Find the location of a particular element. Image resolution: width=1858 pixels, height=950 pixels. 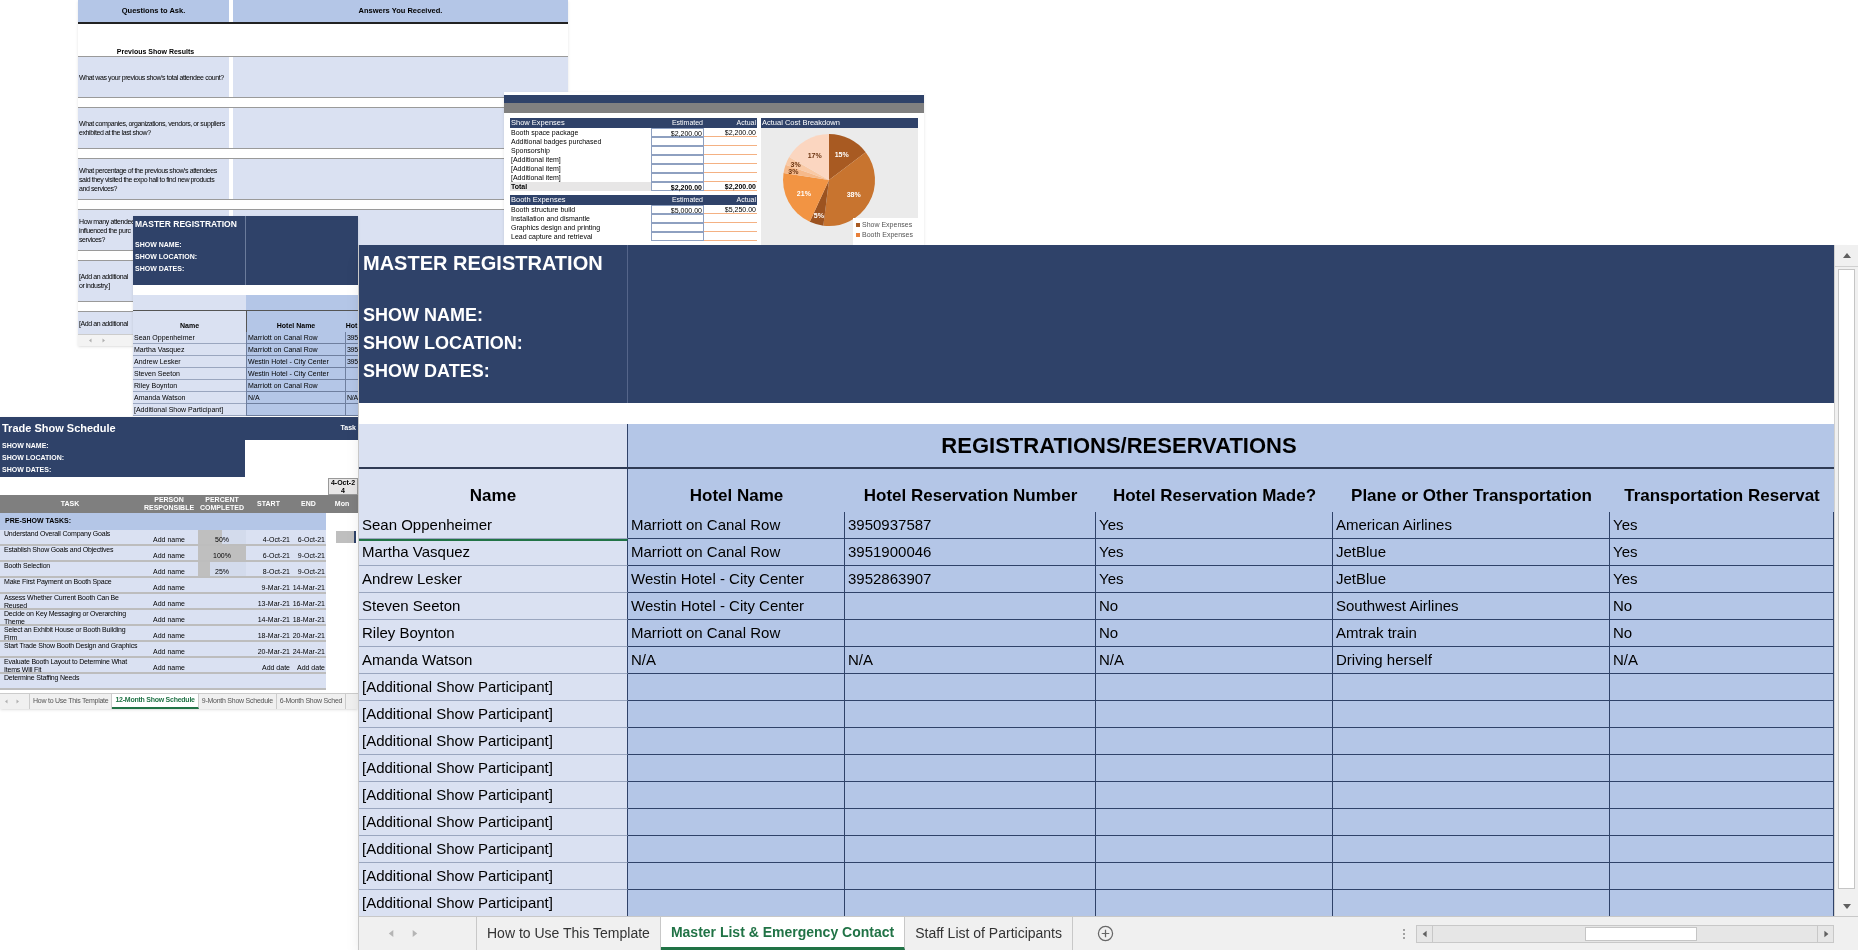

table-cell: Sean Oppenheimer is located at coordinates (493, 525).